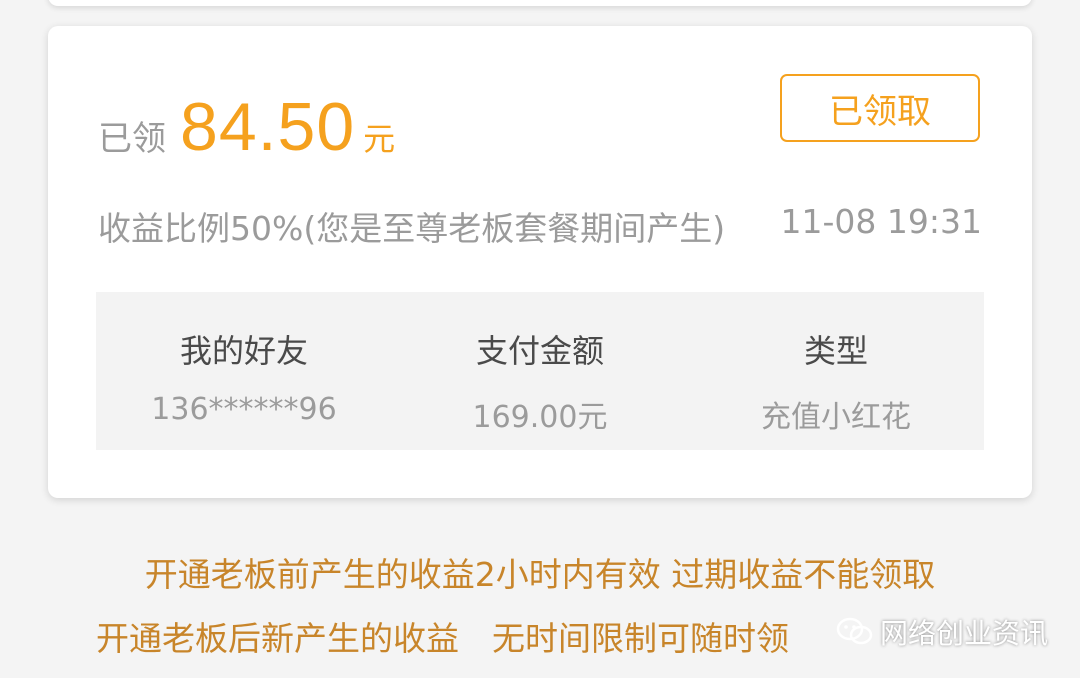 The width and height of the screenshot is (1080, 678). Describe the element at coordinates (442, 638) in the screenshot. I see `notice-no-limit: 开通老板后新产生的收益 无时间限制可随时领` at that location.